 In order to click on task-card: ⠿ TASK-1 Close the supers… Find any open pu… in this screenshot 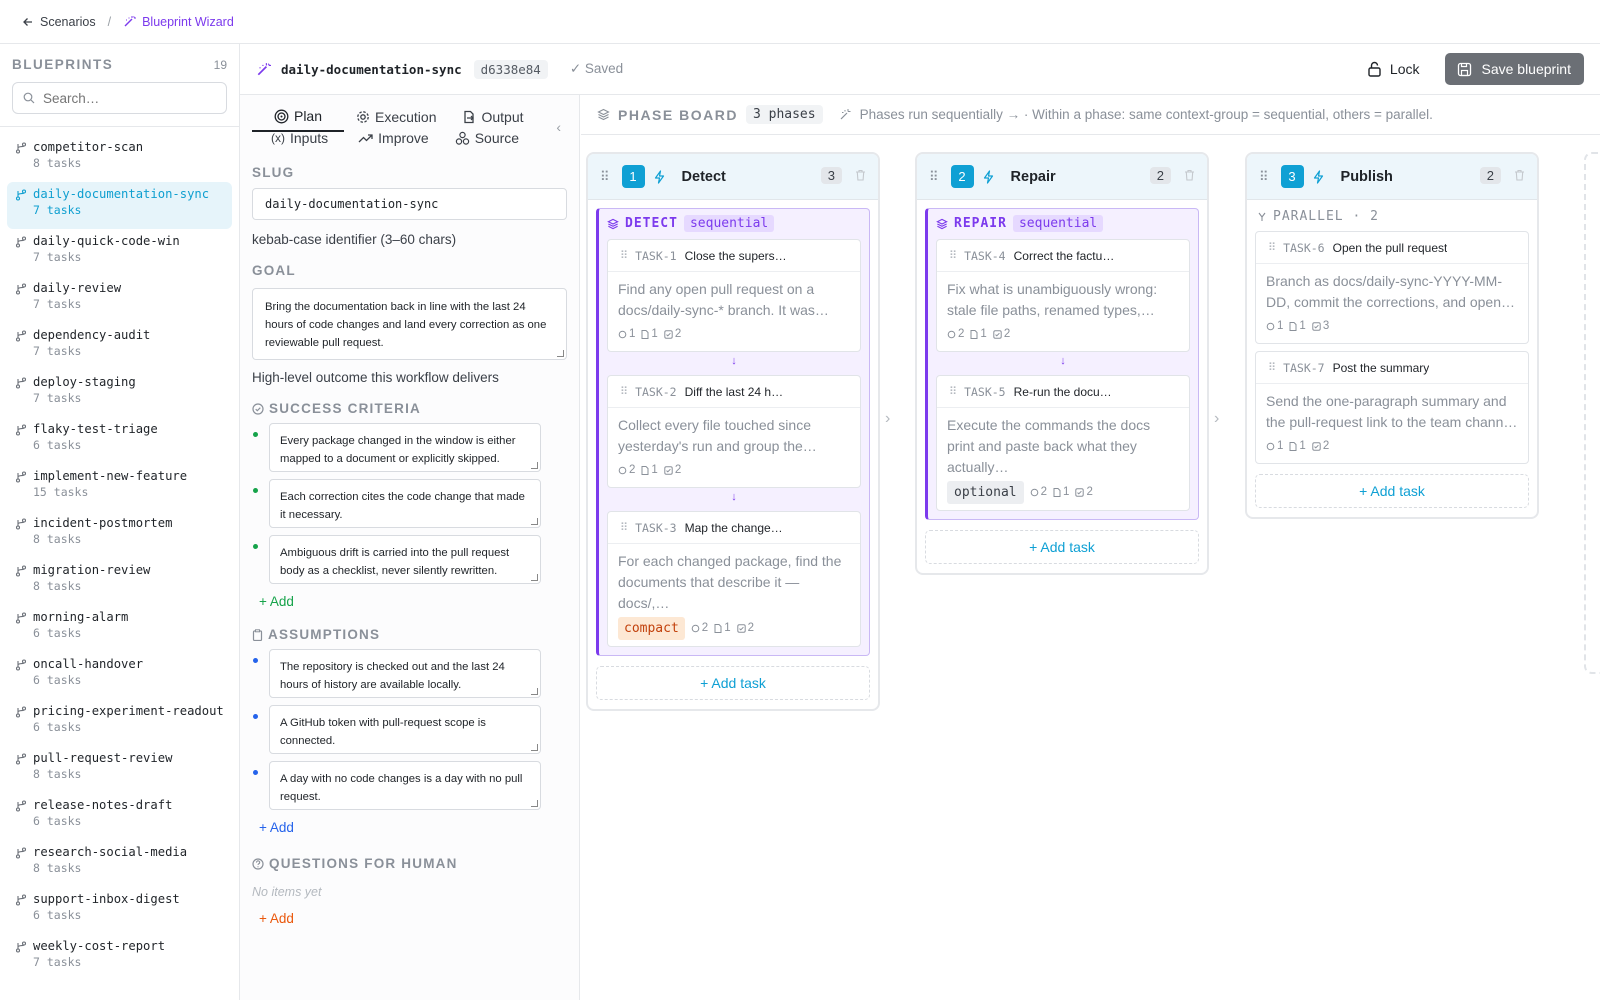, I will do `click(734, 295)`.